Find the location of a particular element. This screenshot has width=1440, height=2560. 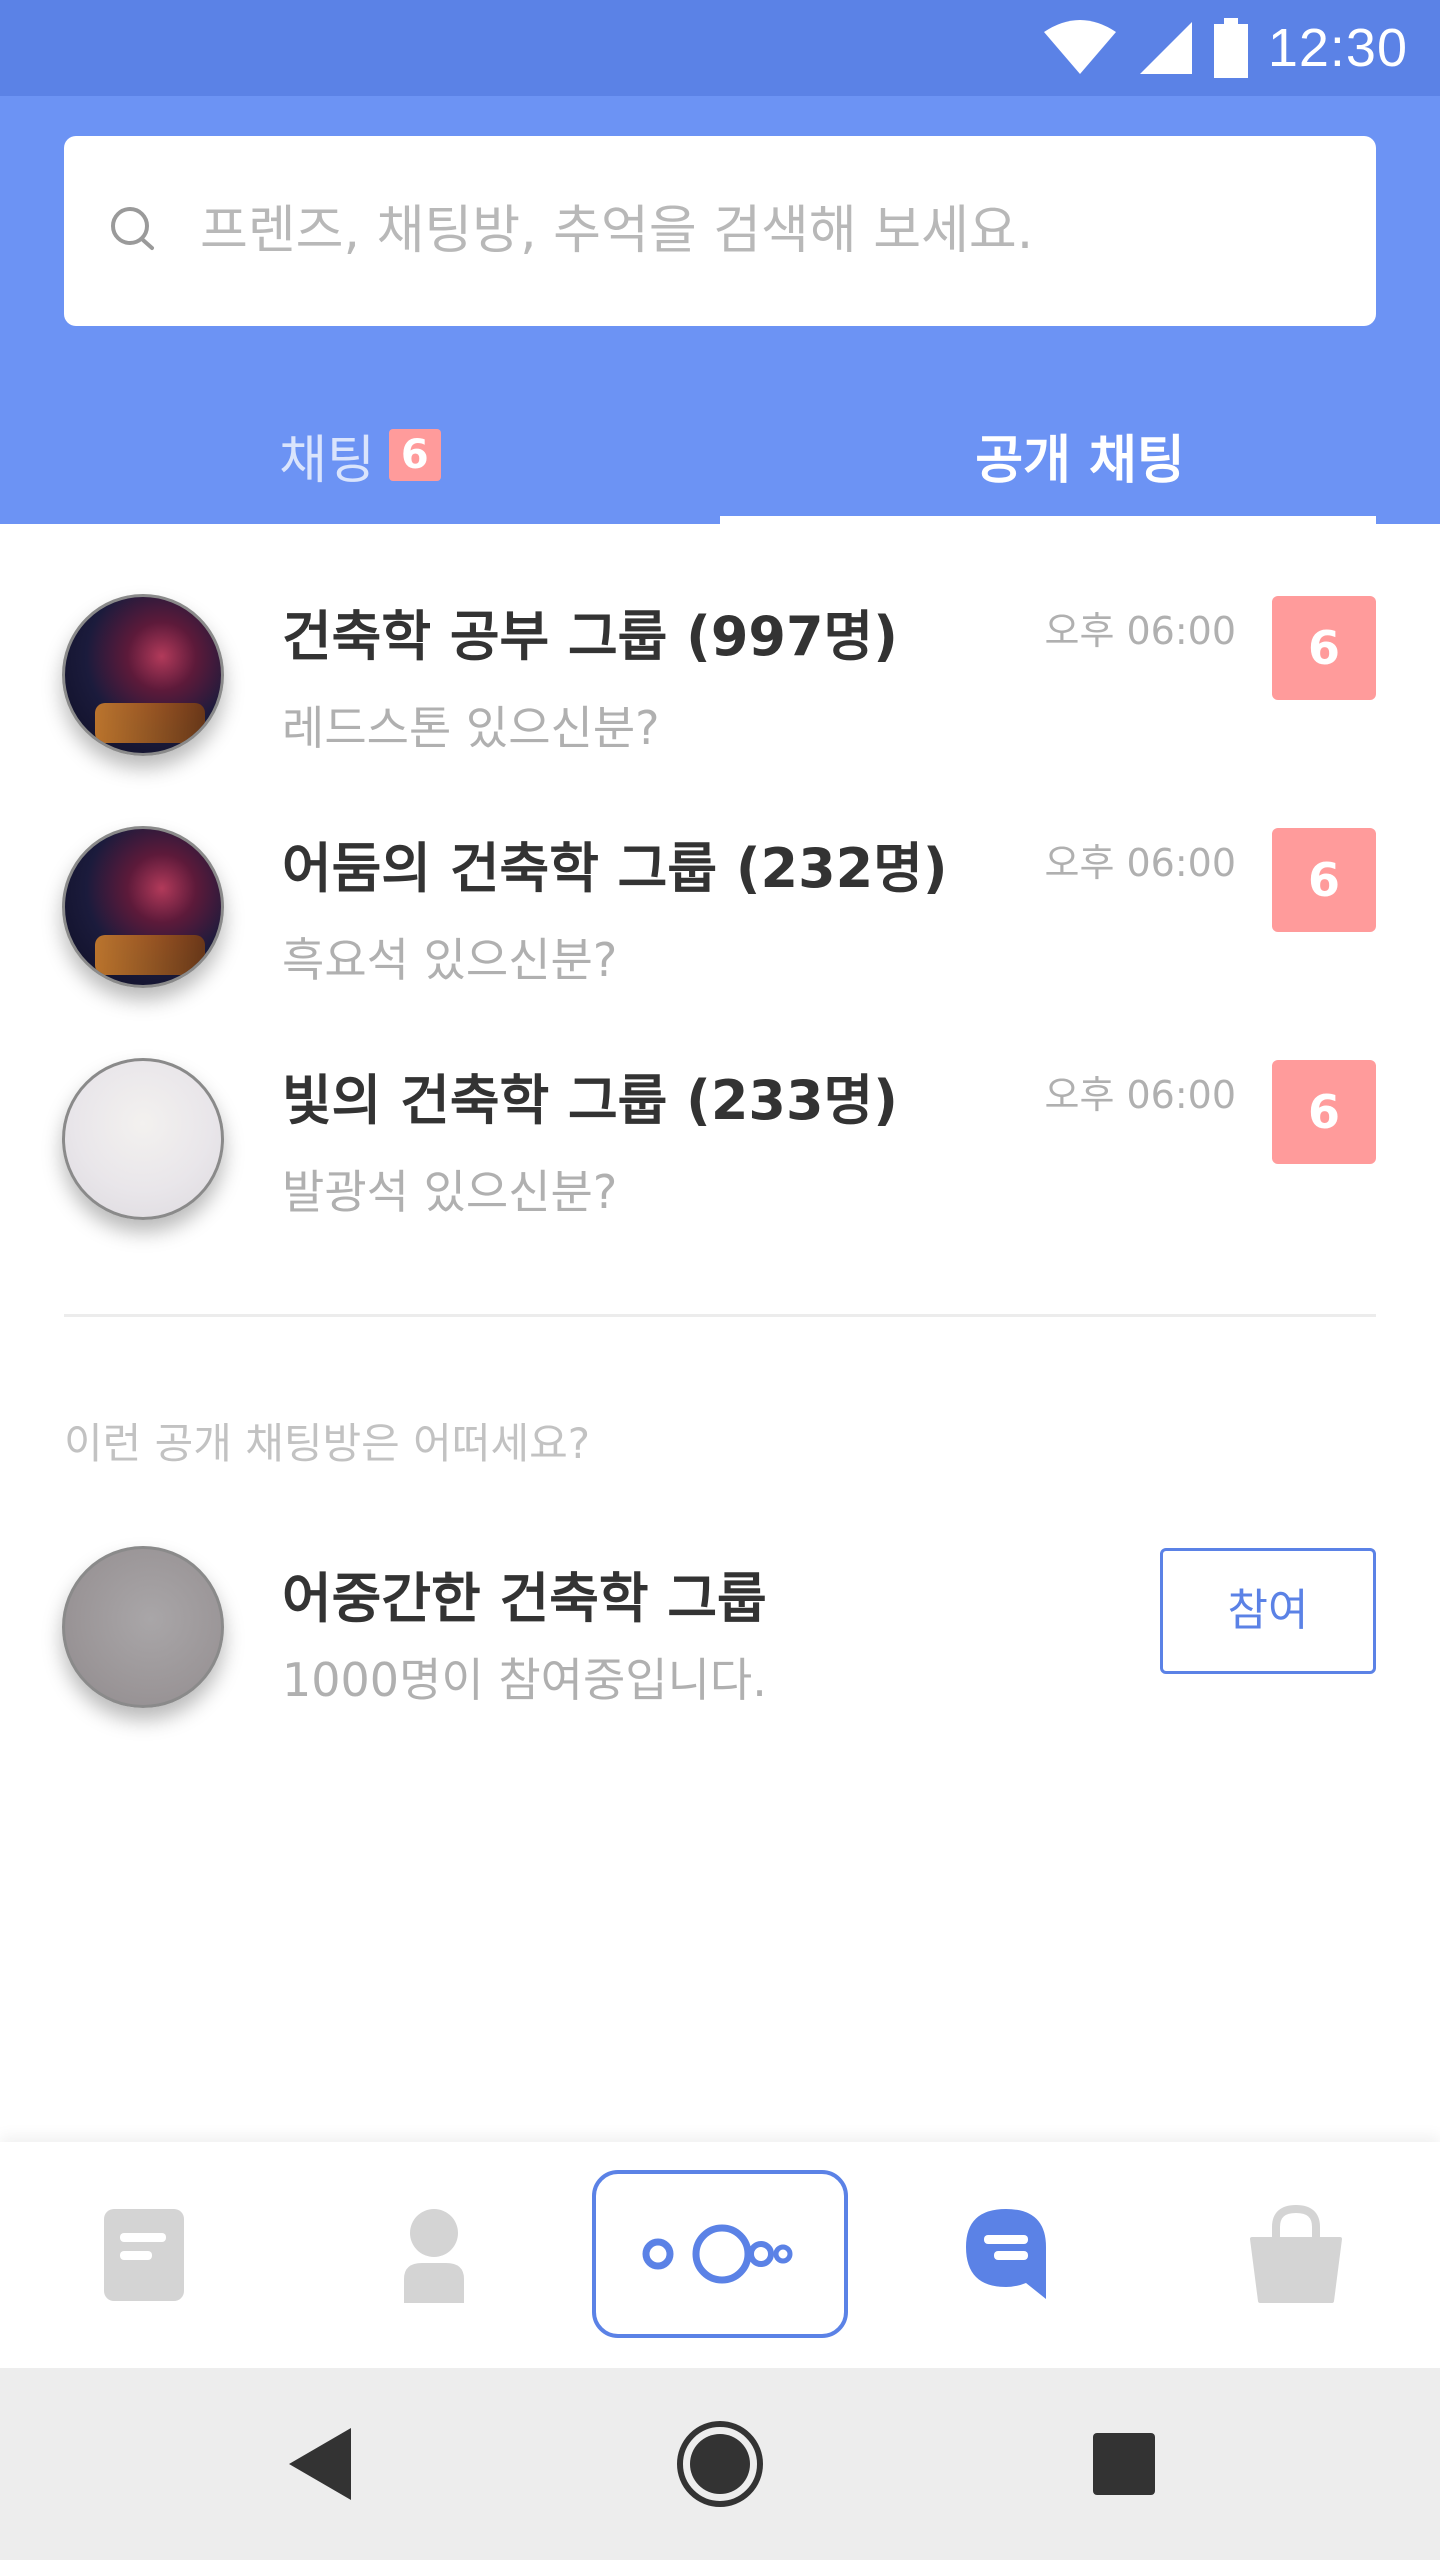

search-placeholder: 프렌즈, 채팅방, 추억을 검색해 보세요. is located at coordinates (617, 231).